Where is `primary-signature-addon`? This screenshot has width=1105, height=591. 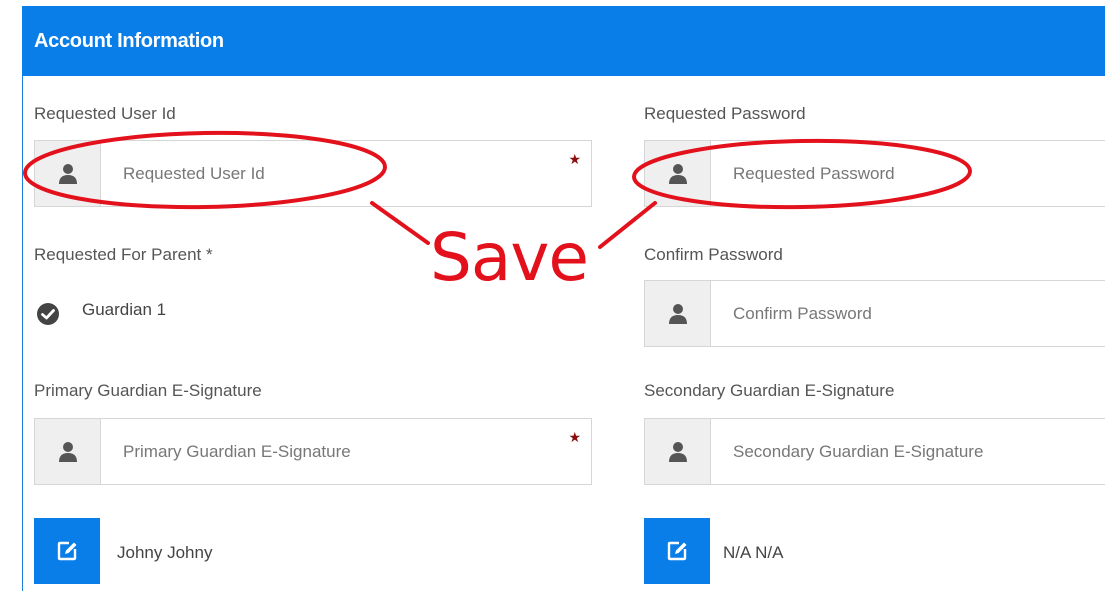
primary-signature-addon is located at coordinates (68, 451).